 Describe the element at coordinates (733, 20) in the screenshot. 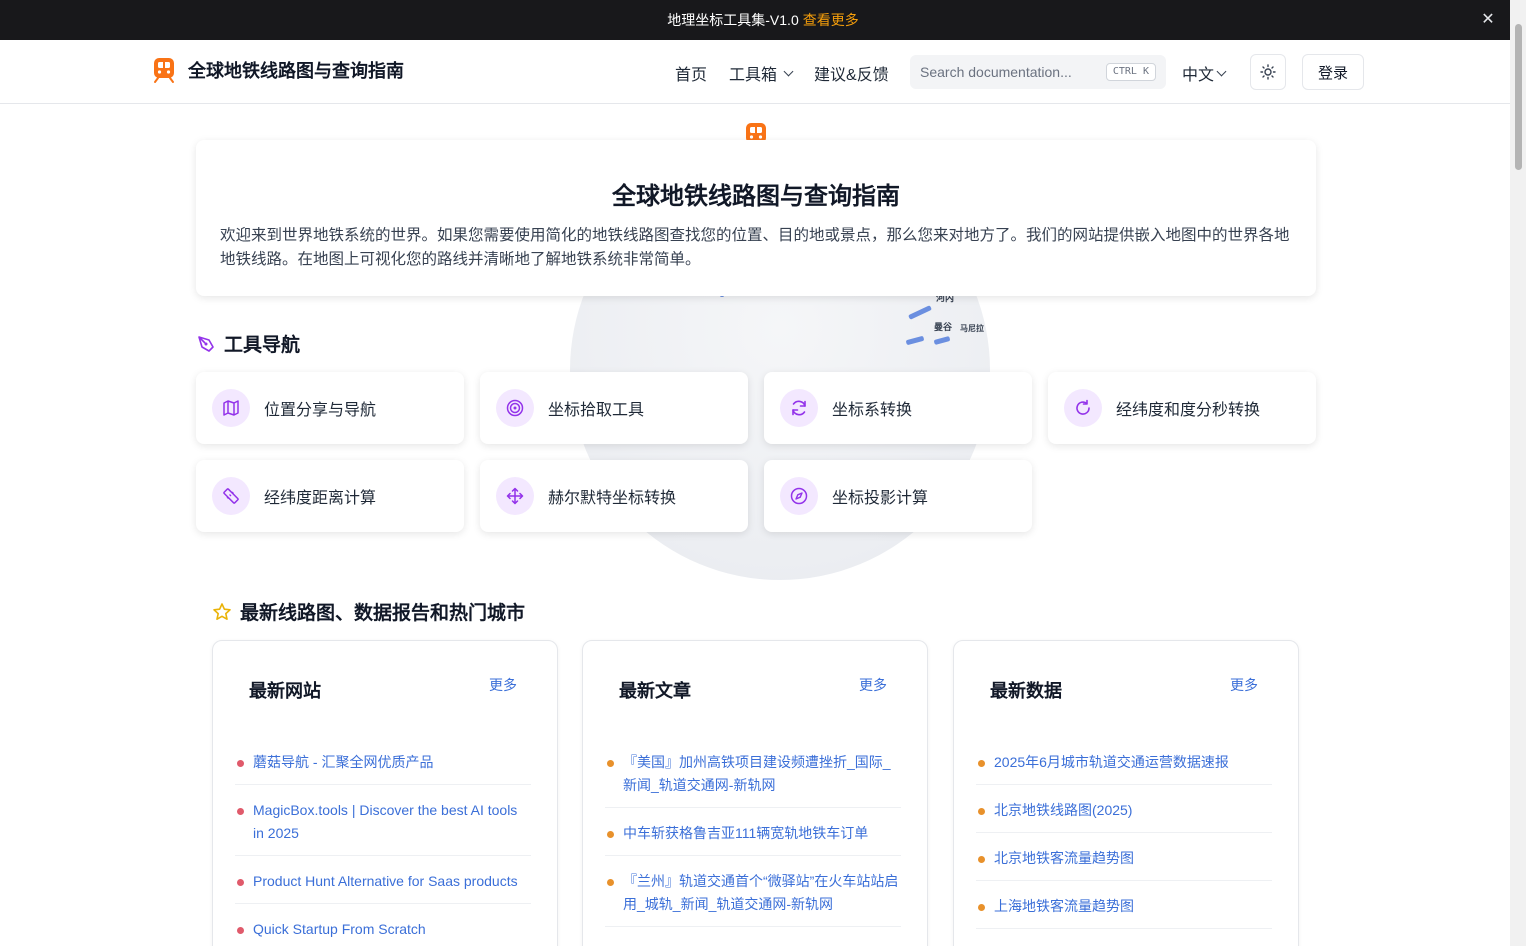

I see `announcement-text: 地理坐标工具集-V1.0` at that location.